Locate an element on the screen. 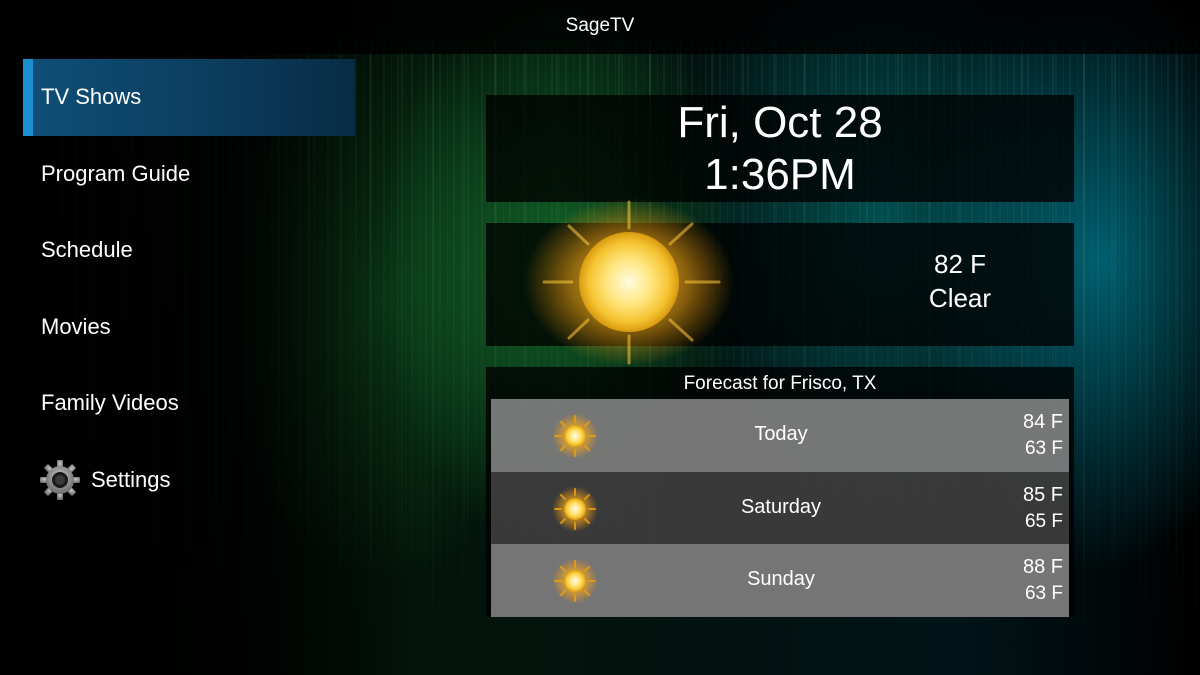 The image size is (1200, 675). menu-item-program-guide: Program Guide is located at coordinates (189, 174).